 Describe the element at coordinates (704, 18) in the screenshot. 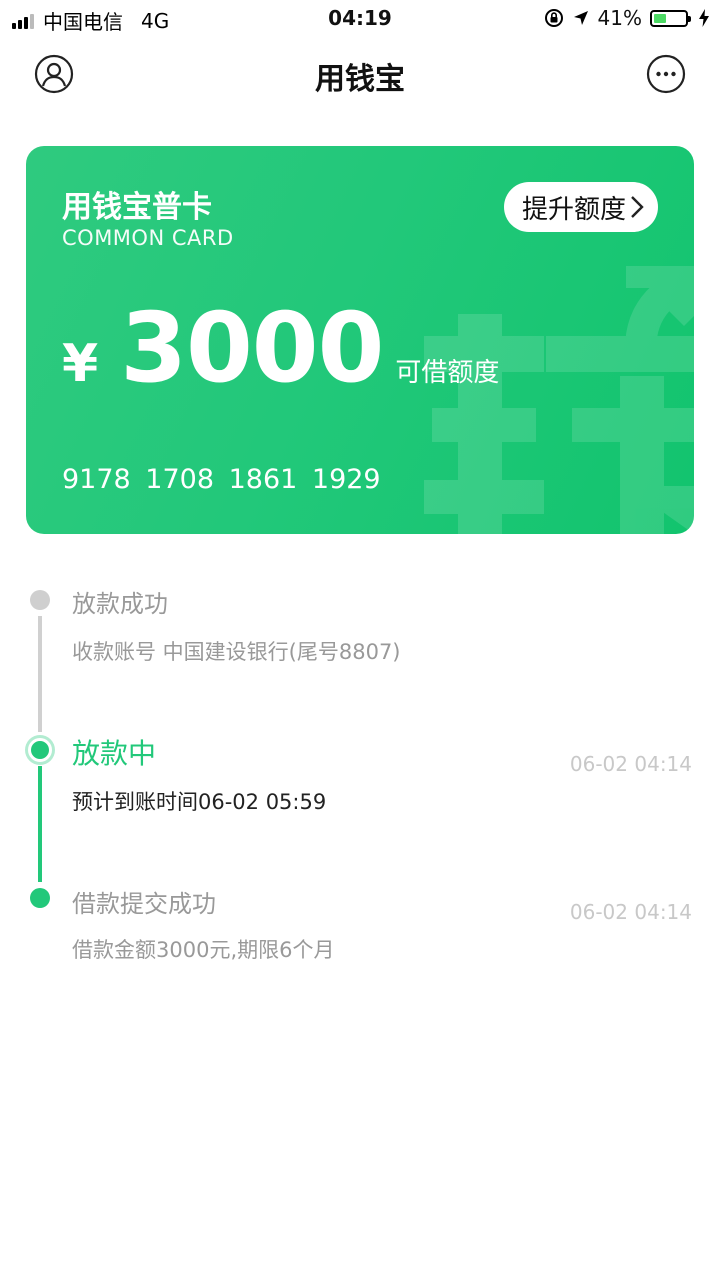

I see `charging-bolt-icon` at that location.